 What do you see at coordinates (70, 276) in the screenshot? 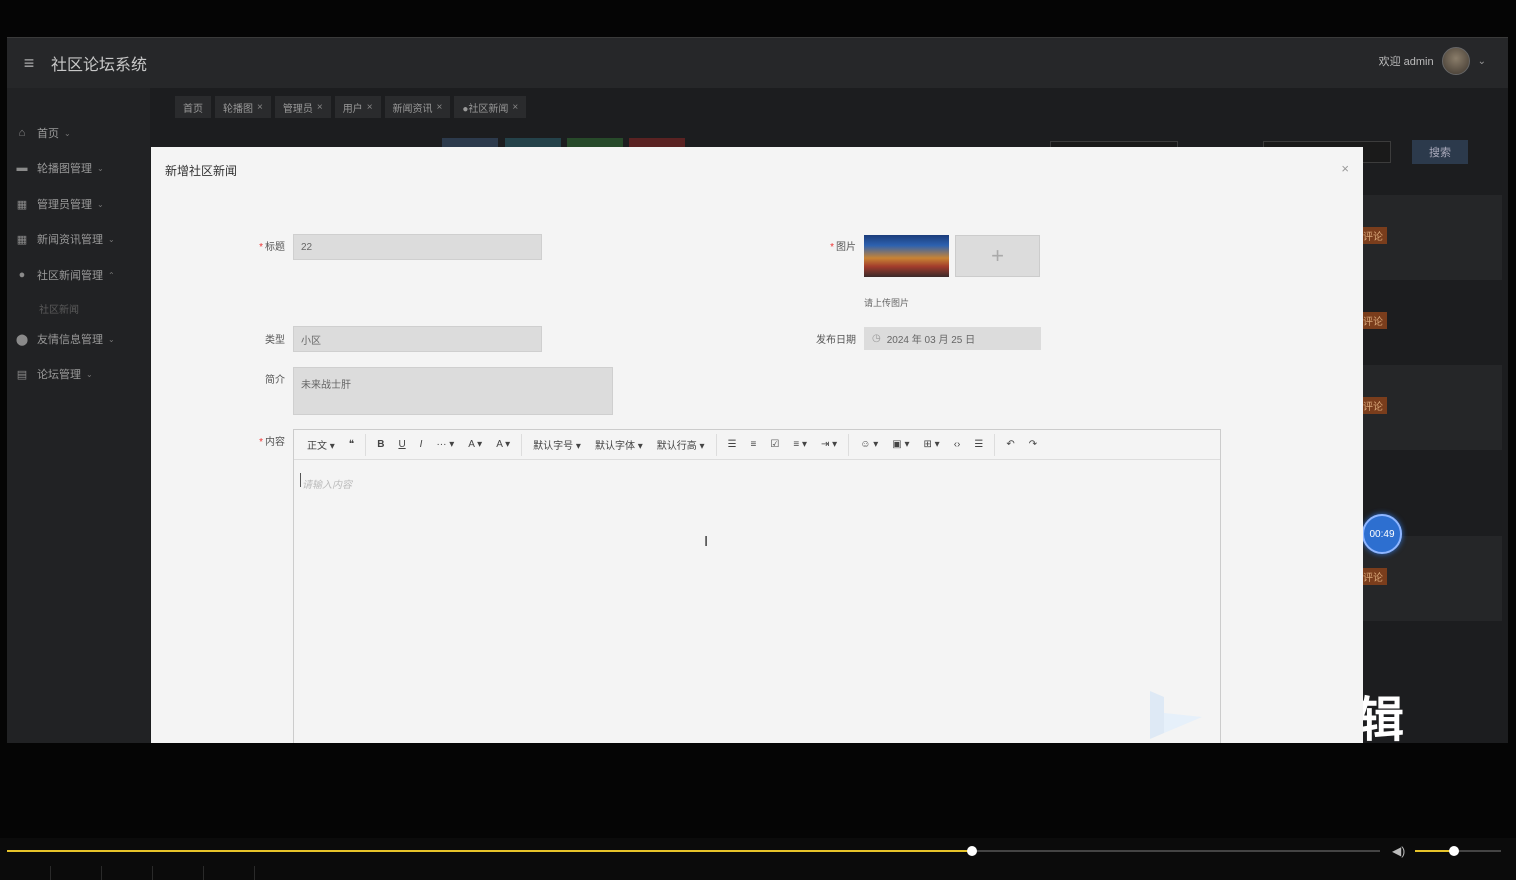
I see `sidebar-item-label: 社区新闻管理` at bounding box center [70, 276].